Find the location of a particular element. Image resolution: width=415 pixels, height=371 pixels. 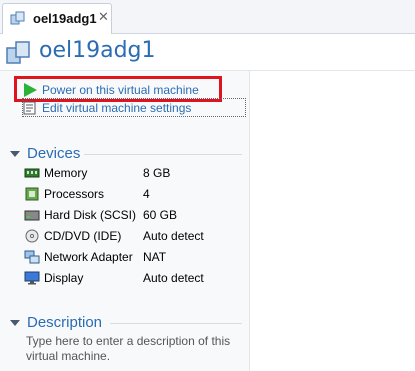

edit-settings-button: Edit virtual machine settings is located at coordinates (106, 108).